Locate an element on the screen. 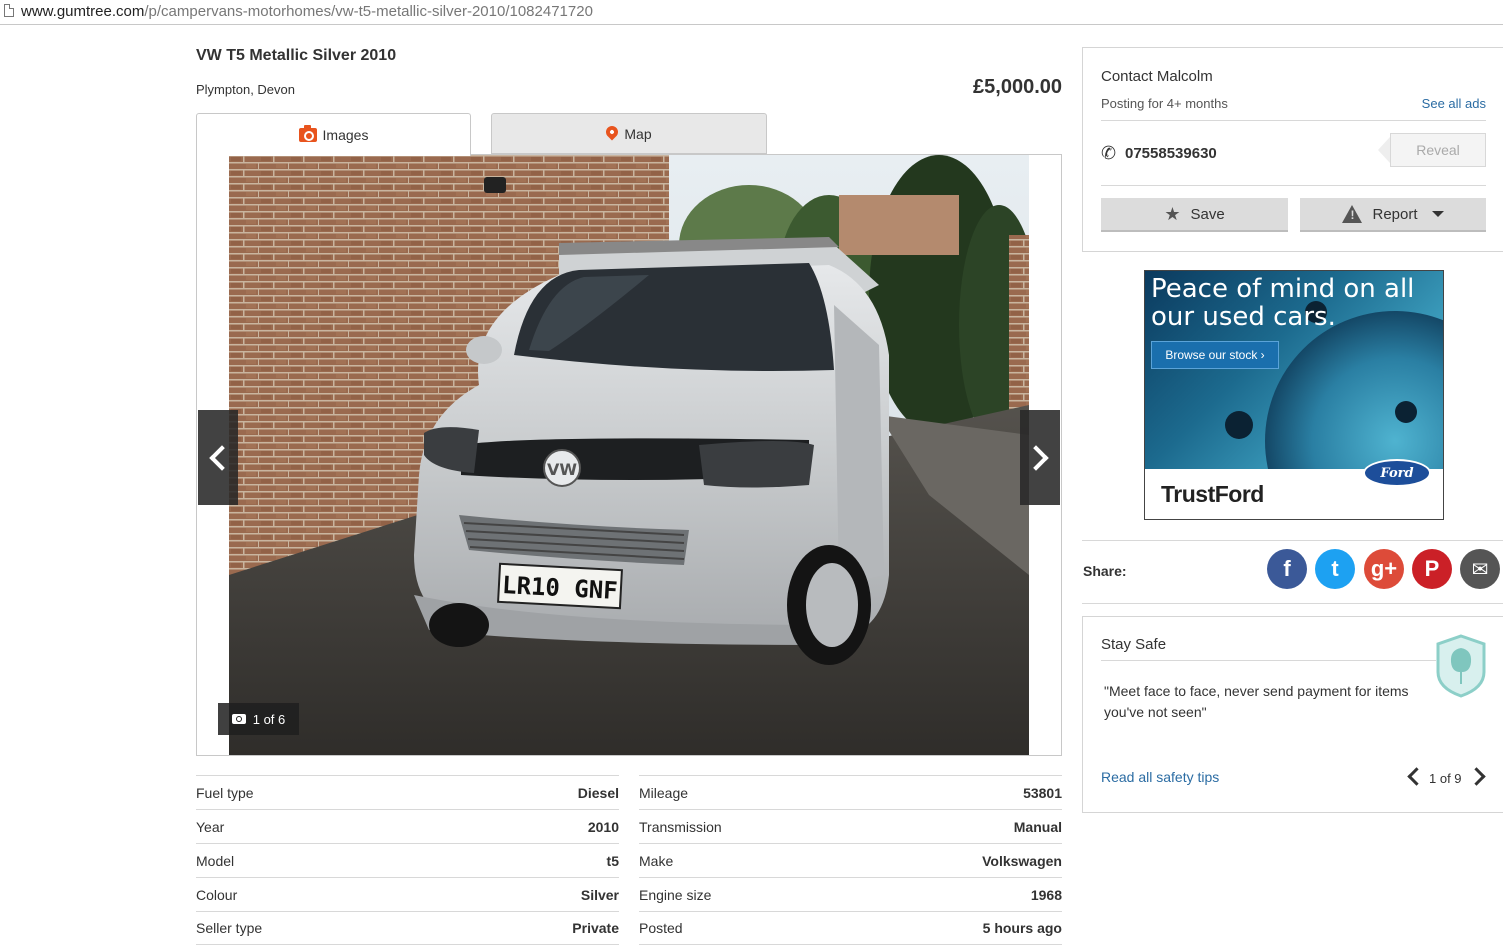 The width and height of the screenshot is (1503, 951). chevron-right-icon is located at coordinates (1036, 457).